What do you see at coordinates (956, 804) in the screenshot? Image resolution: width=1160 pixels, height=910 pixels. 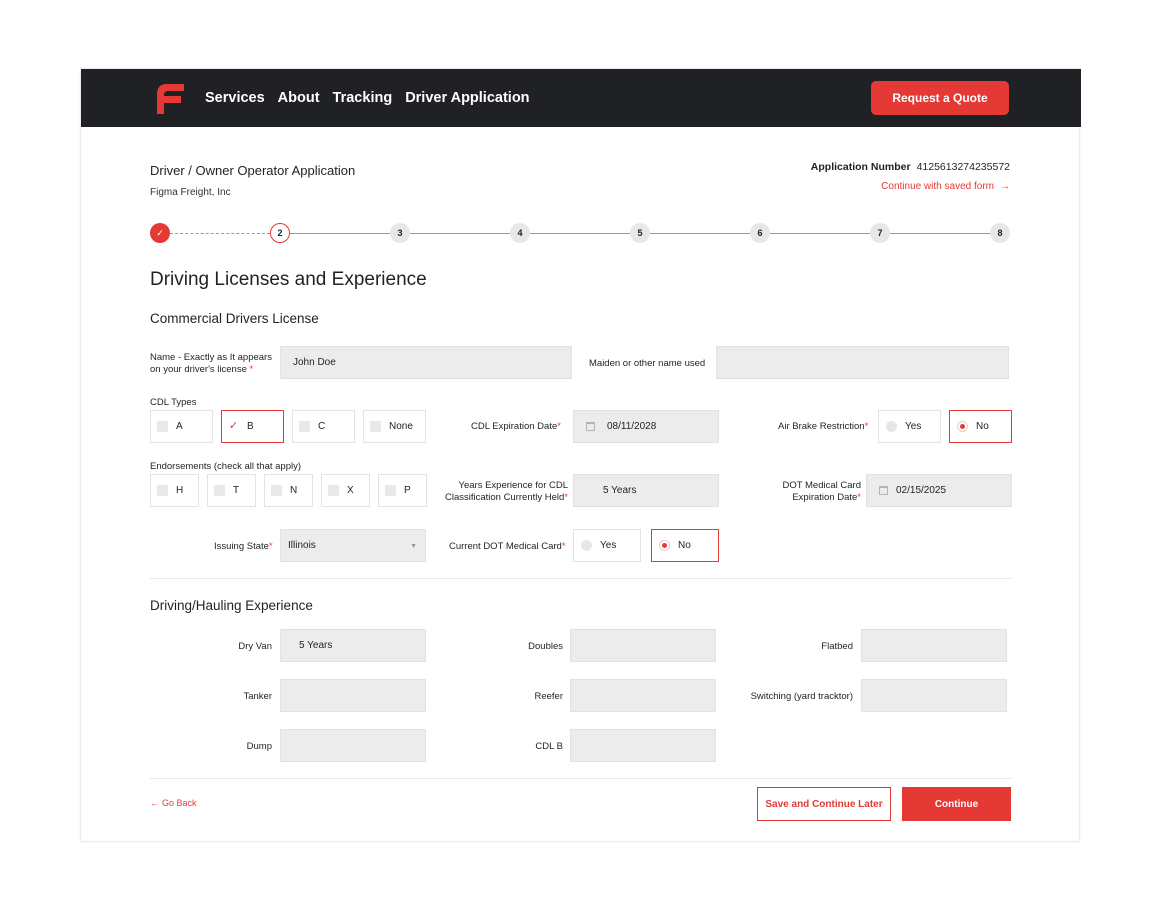 I see `continue-button: Continue` at bounding box center [956, 804].